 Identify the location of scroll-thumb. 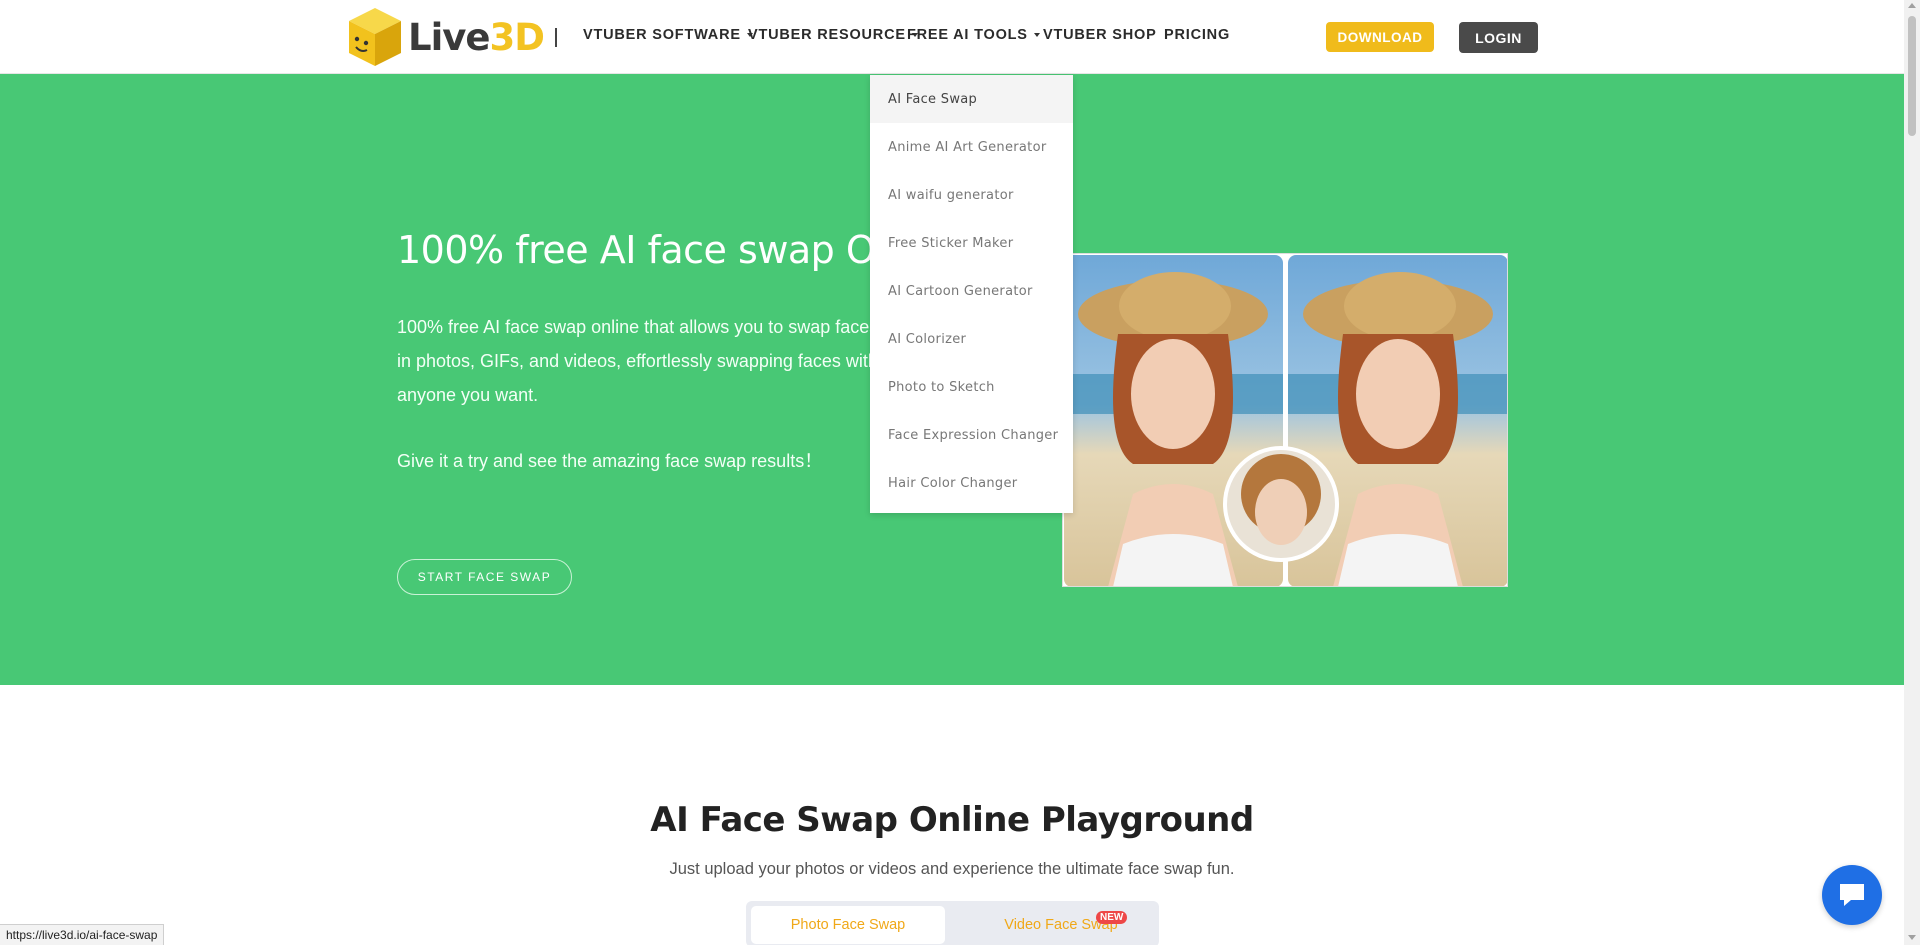
(1912, 76).